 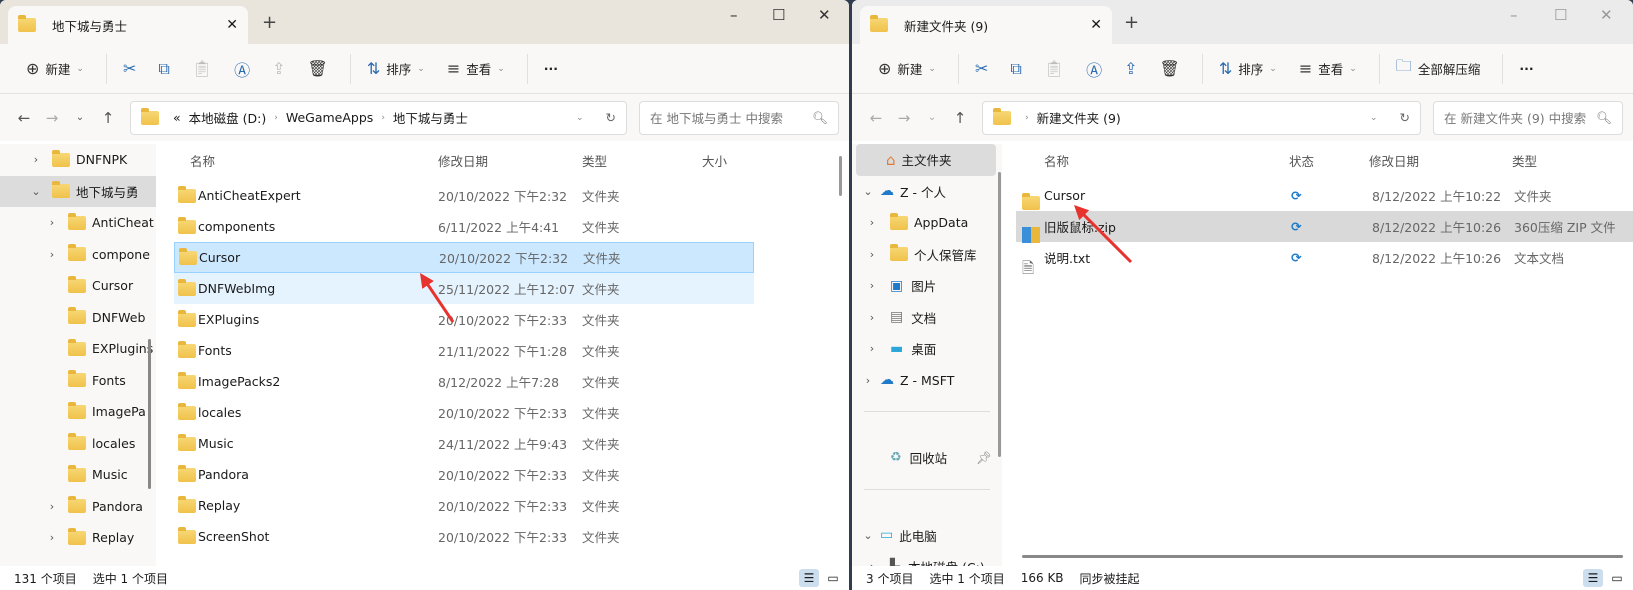 I want to click on sidebar-item: ⌄ ☁ Z - 个人, so click(x=927, y=192).